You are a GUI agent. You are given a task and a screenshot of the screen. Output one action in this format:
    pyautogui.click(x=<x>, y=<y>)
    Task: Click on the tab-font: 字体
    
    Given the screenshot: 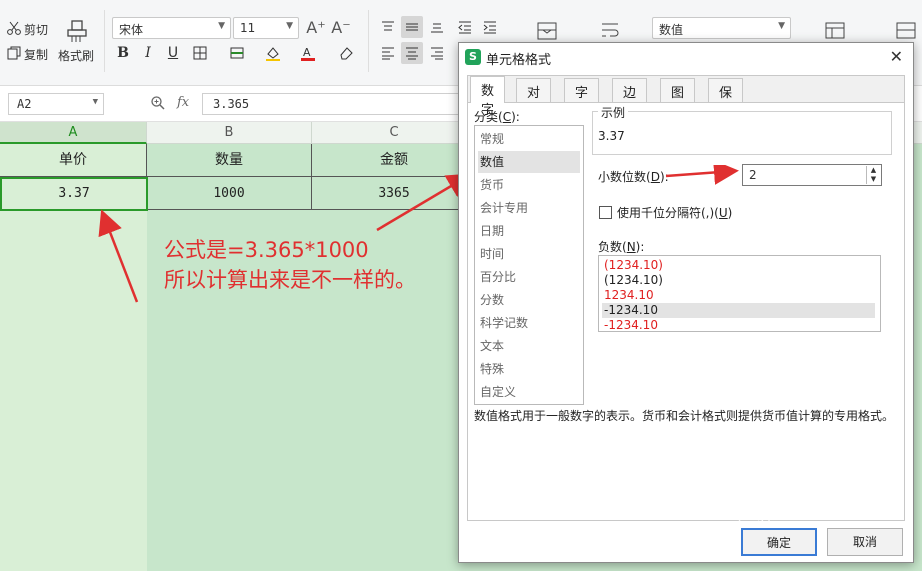 What is the action you would take?
    pyautogui.click(x=582, y=99)
    